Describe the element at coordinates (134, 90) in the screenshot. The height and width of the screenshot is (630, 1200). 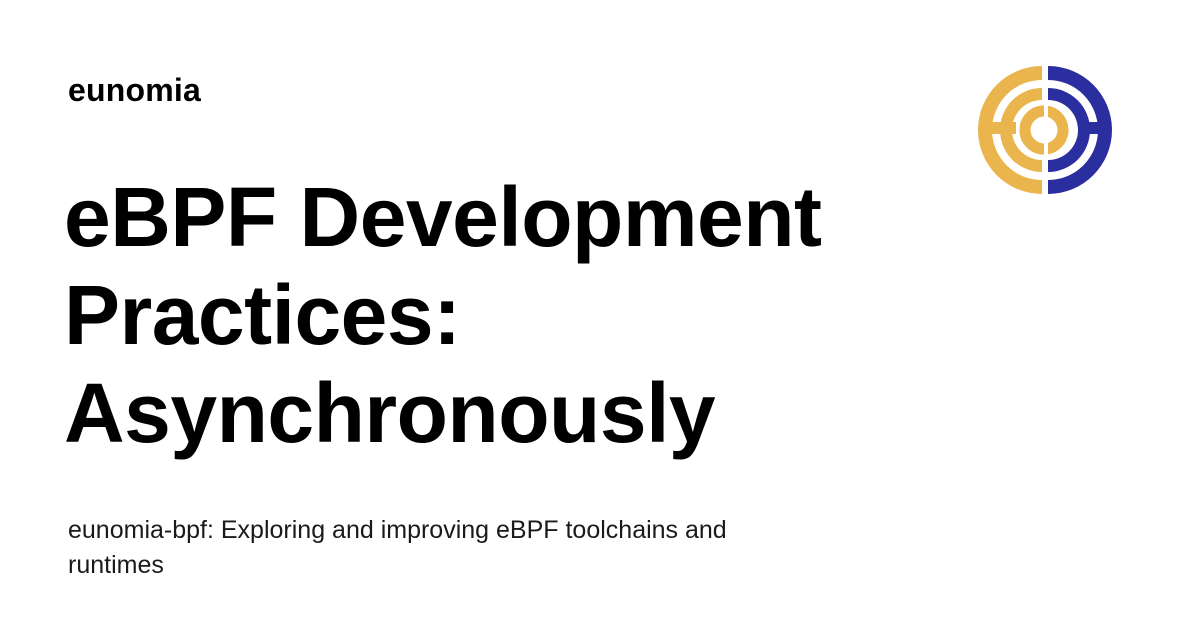
I see `site-name: eunomia` at that location.